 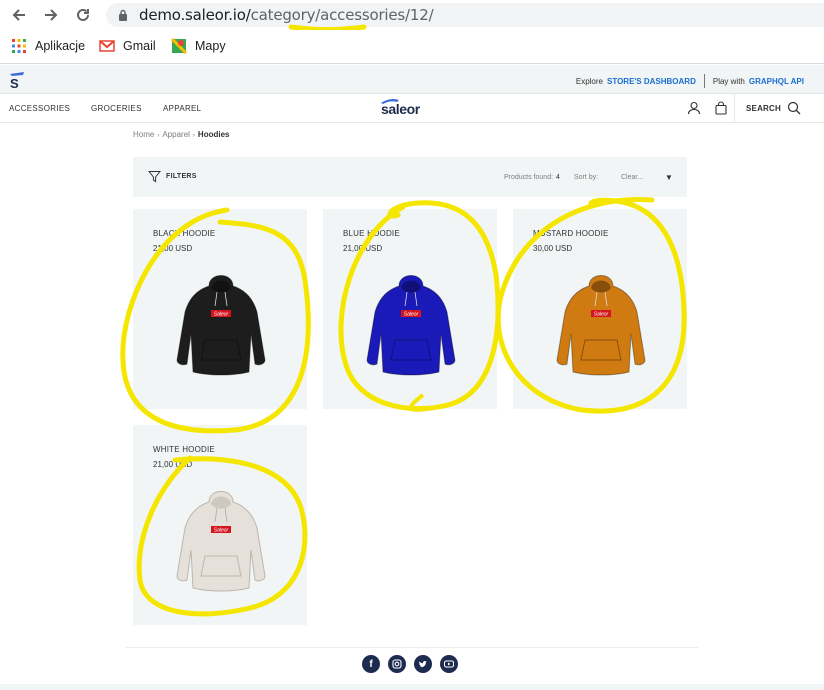 I want to click on divider, so click(x=704, y=81).